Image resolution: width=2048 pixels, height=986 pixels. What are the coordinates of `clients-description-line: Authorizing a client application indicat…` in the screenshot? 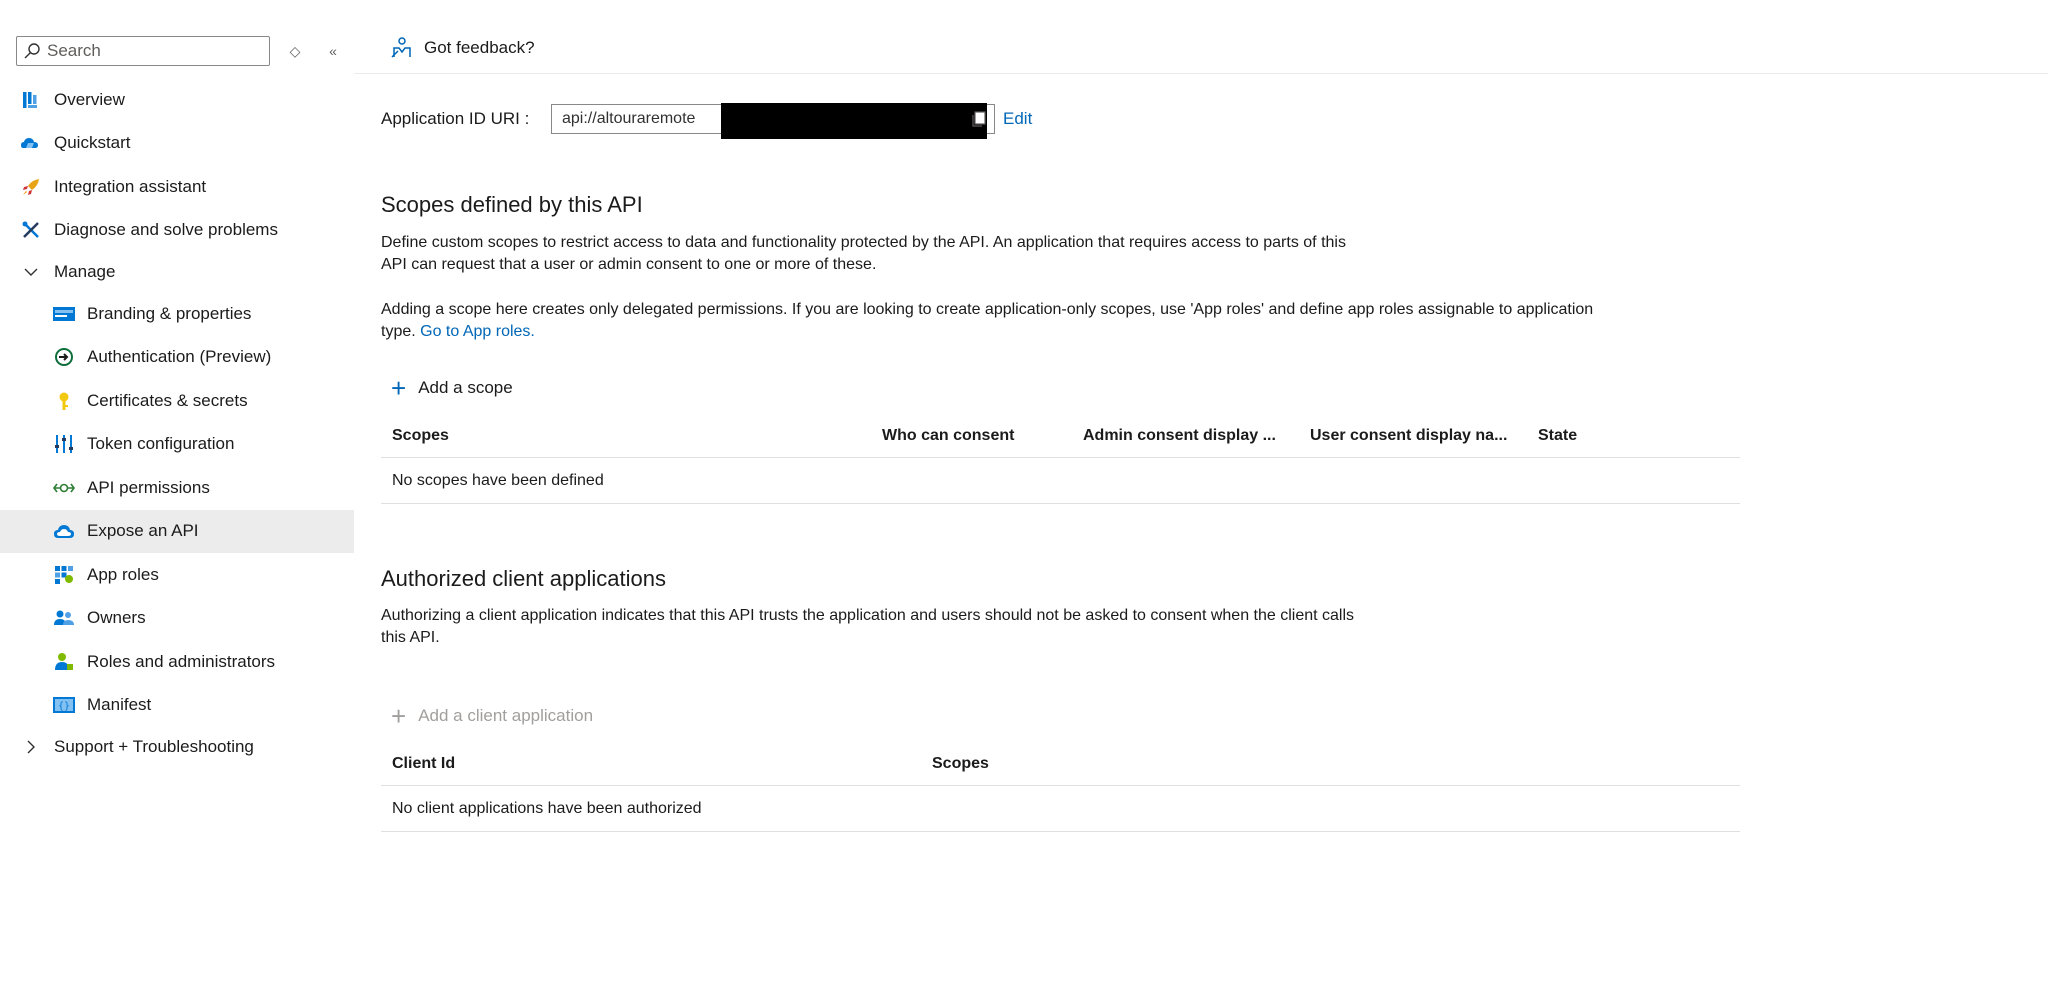 It's located at (868, 615).